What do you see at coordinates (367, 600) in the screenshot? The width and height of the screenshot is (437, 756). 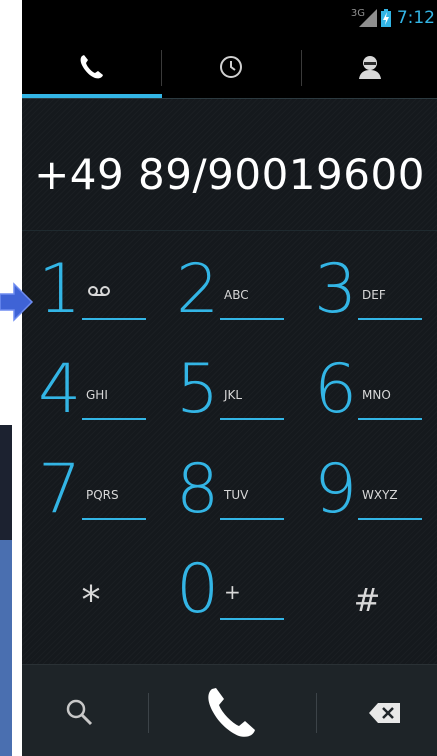 I see `key-digit: #` at bounding box center [367, 600].